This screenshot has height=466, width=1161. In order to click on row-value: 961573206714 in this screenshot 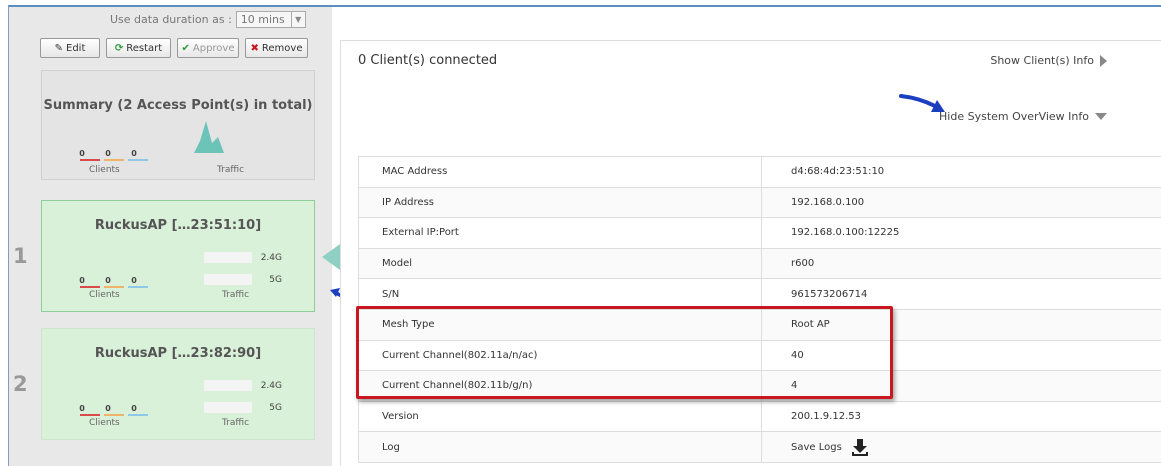, I will do `click(961, 294)`.